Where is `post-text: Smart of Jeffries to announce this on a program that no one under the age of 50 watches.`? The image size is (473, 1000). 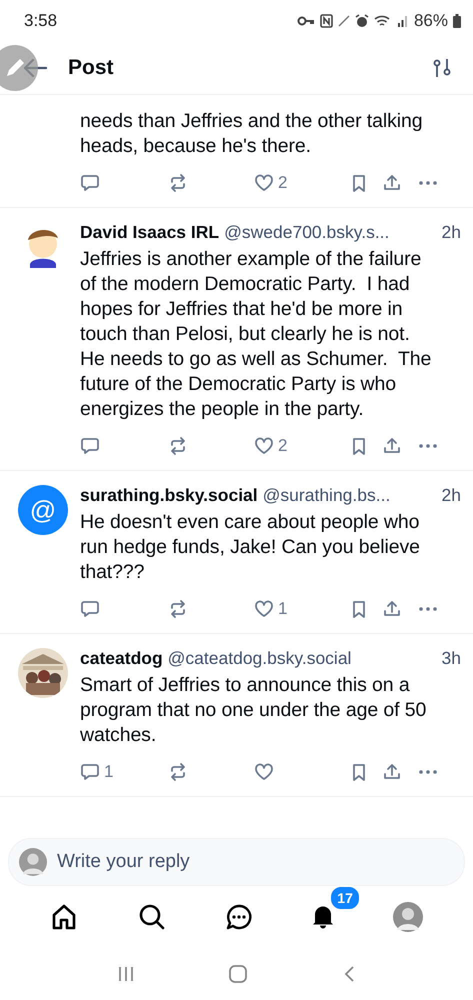
post-text: Smart of Jeffries to announce this on a program that no one under the age of 50 watches. is located at coordinates (254, 710).